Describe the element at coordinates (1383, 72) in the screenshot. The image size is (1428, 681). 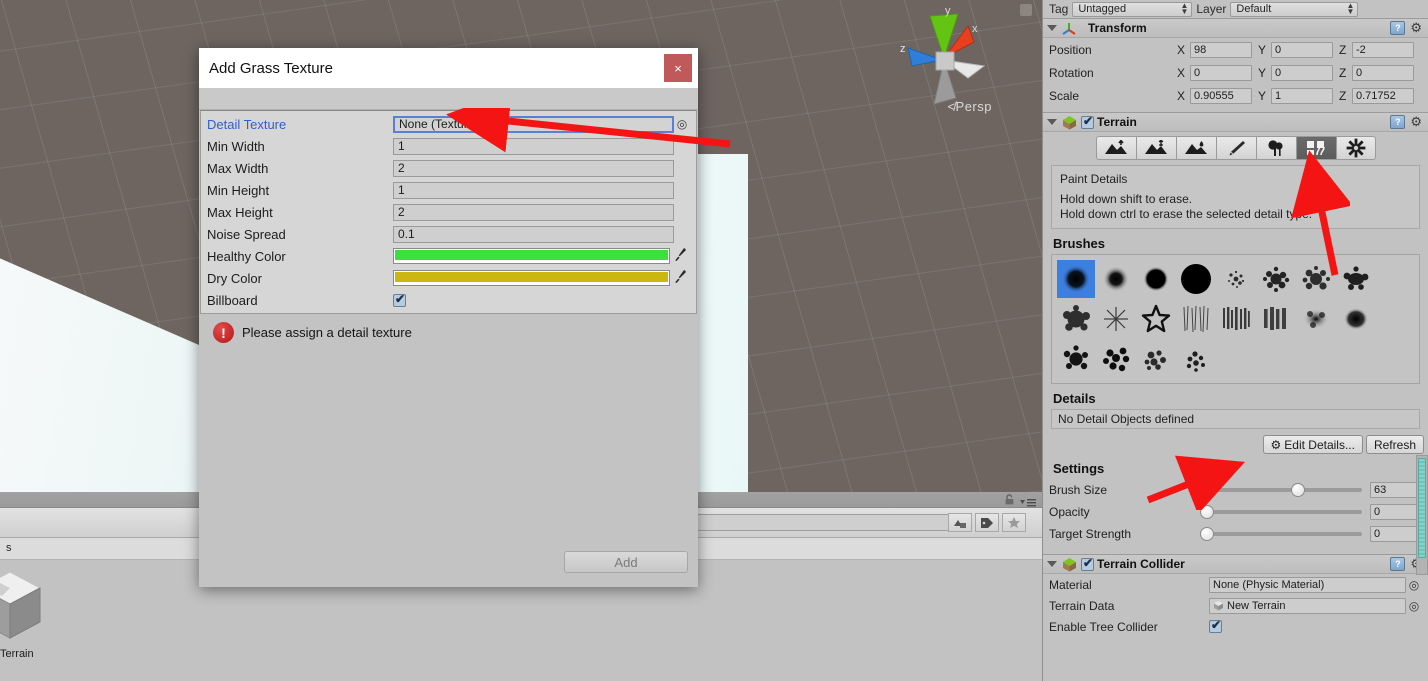
I see `rotation-z-field: 0` at that location.